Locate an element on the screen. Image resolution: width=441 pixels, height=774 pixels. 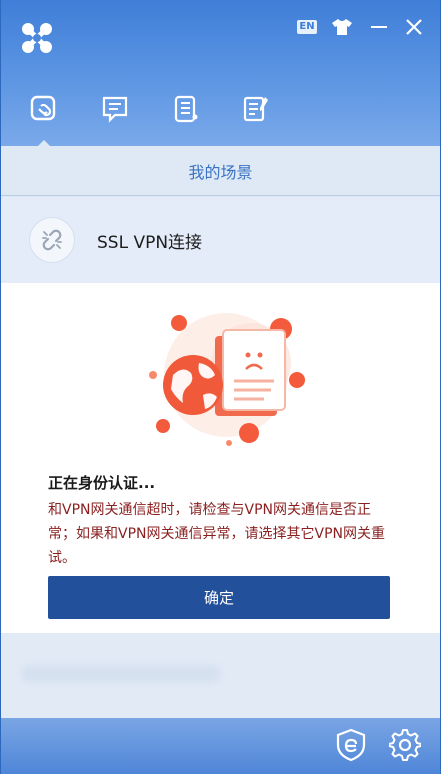
background-panel is located at coordinates (220, 675).